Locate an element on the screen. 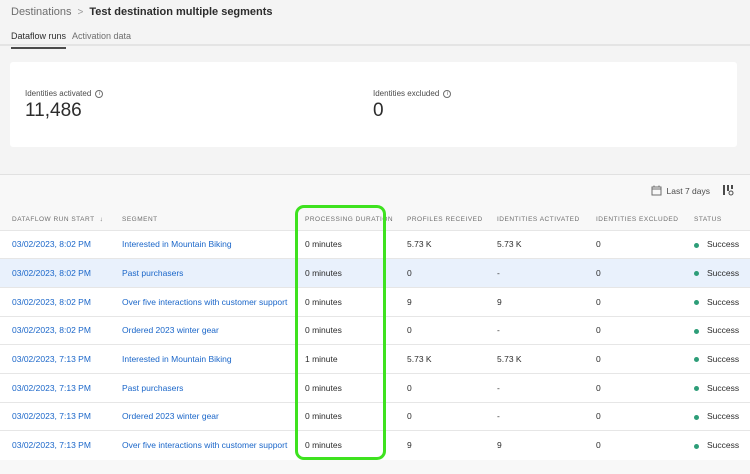 The height and width of the screenshot is (474, 750). column-header: STATUS is located at coordinates (716, 219).